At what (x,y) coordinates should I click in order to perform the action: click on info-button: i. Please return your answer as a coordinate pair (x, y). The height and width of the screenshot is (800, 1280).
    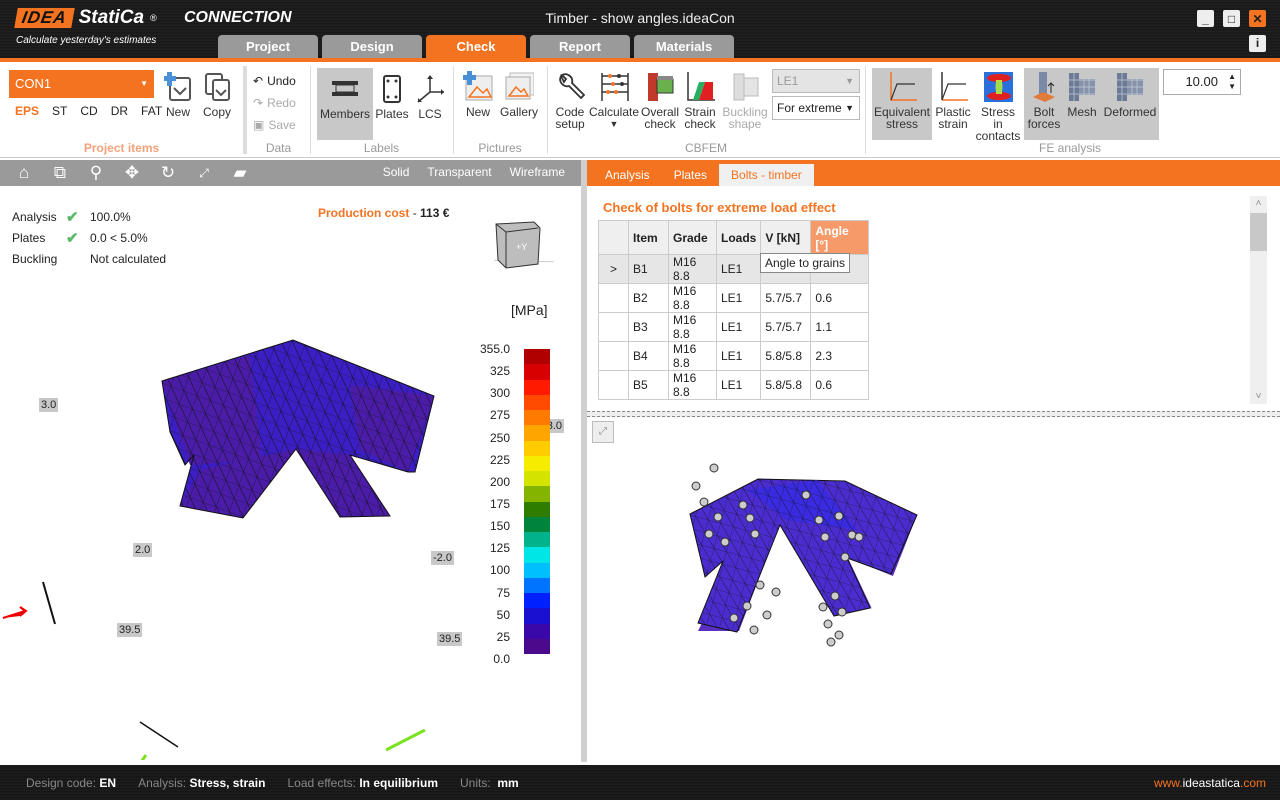
    Looking at the image, I should click on (1257, 43).